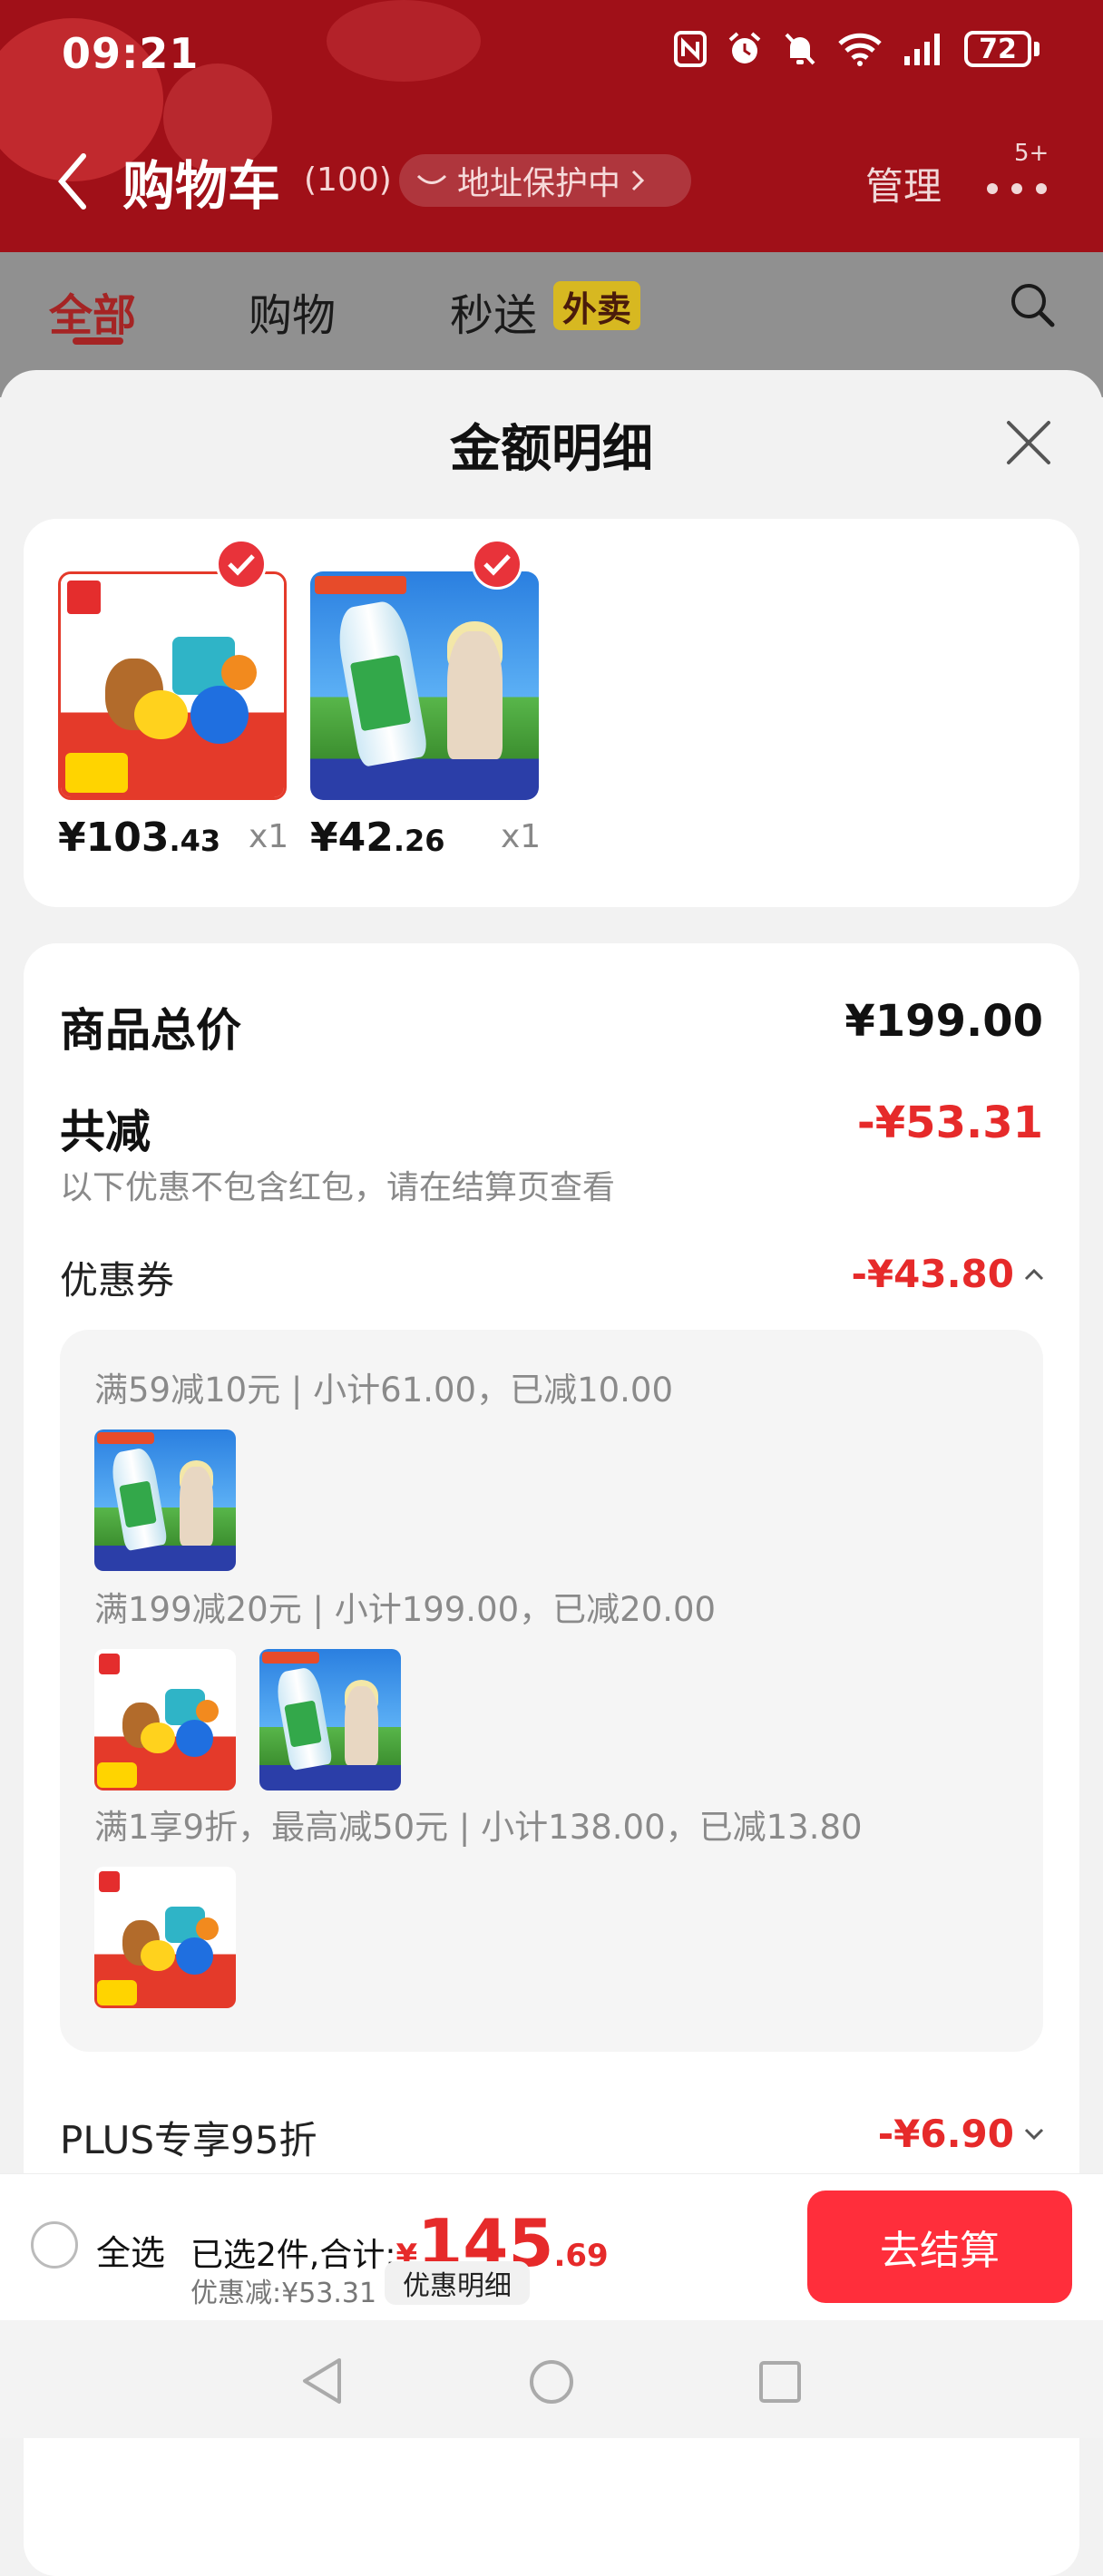 The height and width of the screenshot is (2576, 1103). Describe the element at coordinates (348, 180) in the screenshot. I see `cart-count: (100)` at that location.